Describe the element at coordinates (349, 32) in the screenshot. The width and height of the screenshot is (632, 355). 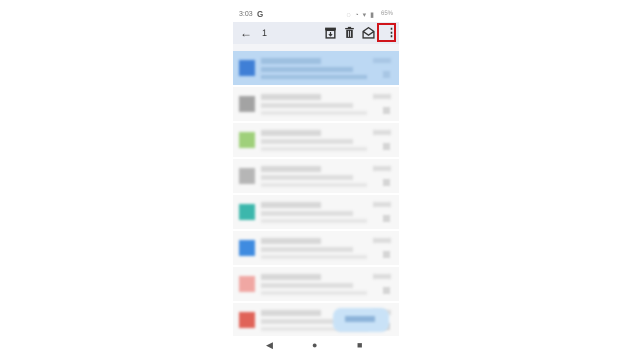
I see `trash-icon` at that location.